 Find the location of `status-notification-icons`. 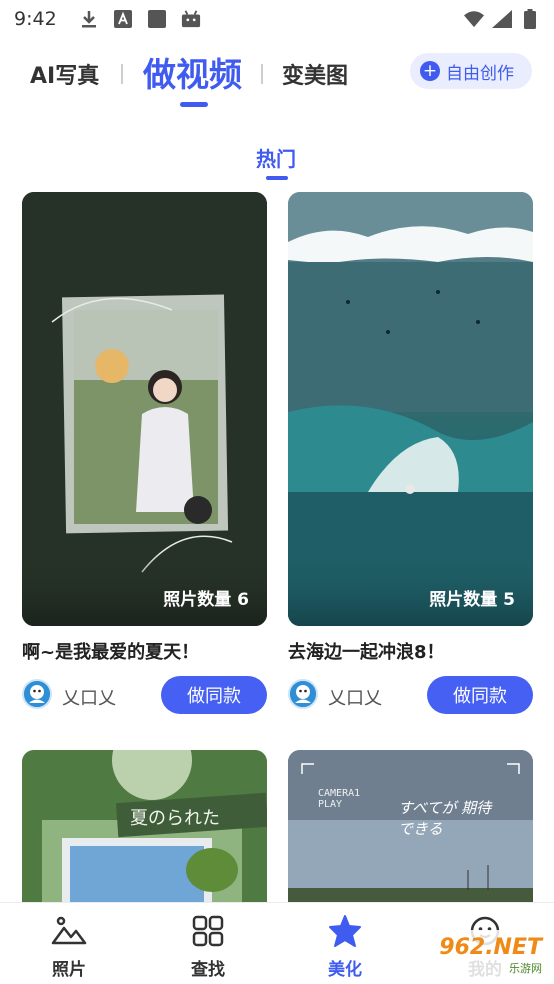

status-notification-icons is located at coordinates (140, 19).